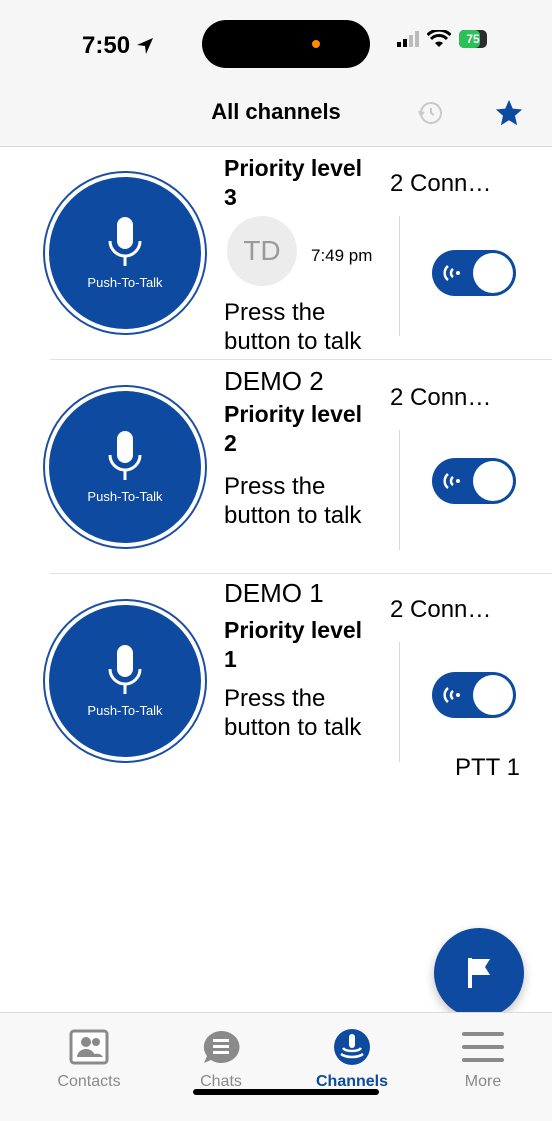 This screenshot has height=1121, width=552. I want to click on wifi-icon, so click(439, 38).